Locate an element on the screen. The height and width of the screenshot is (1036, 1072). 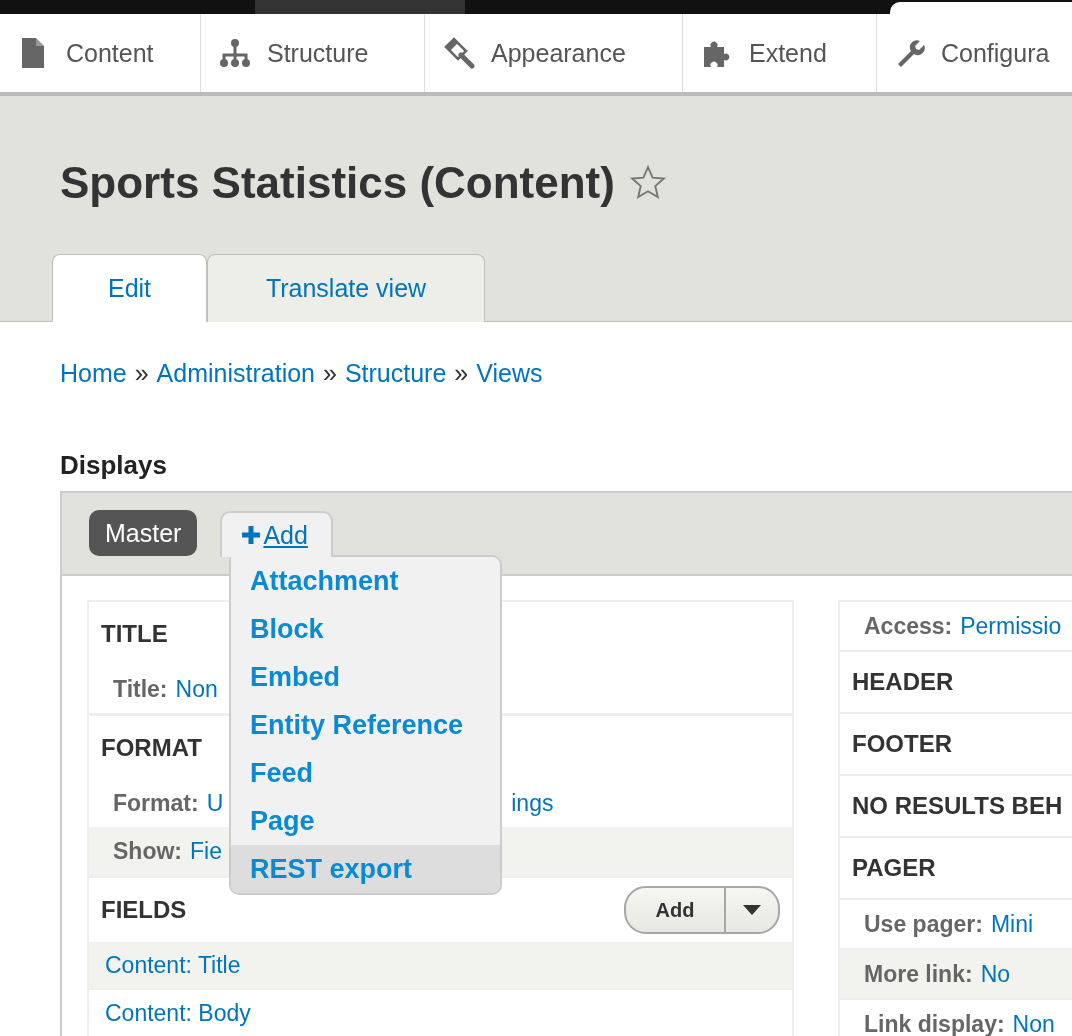
toolbar-item: Content is located at coordinates (100, 53).